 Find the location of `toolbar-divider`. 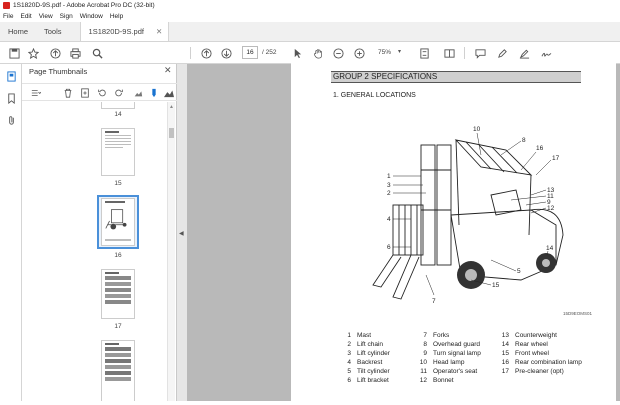

toolbar-divider is located at coordinates (464, 53).